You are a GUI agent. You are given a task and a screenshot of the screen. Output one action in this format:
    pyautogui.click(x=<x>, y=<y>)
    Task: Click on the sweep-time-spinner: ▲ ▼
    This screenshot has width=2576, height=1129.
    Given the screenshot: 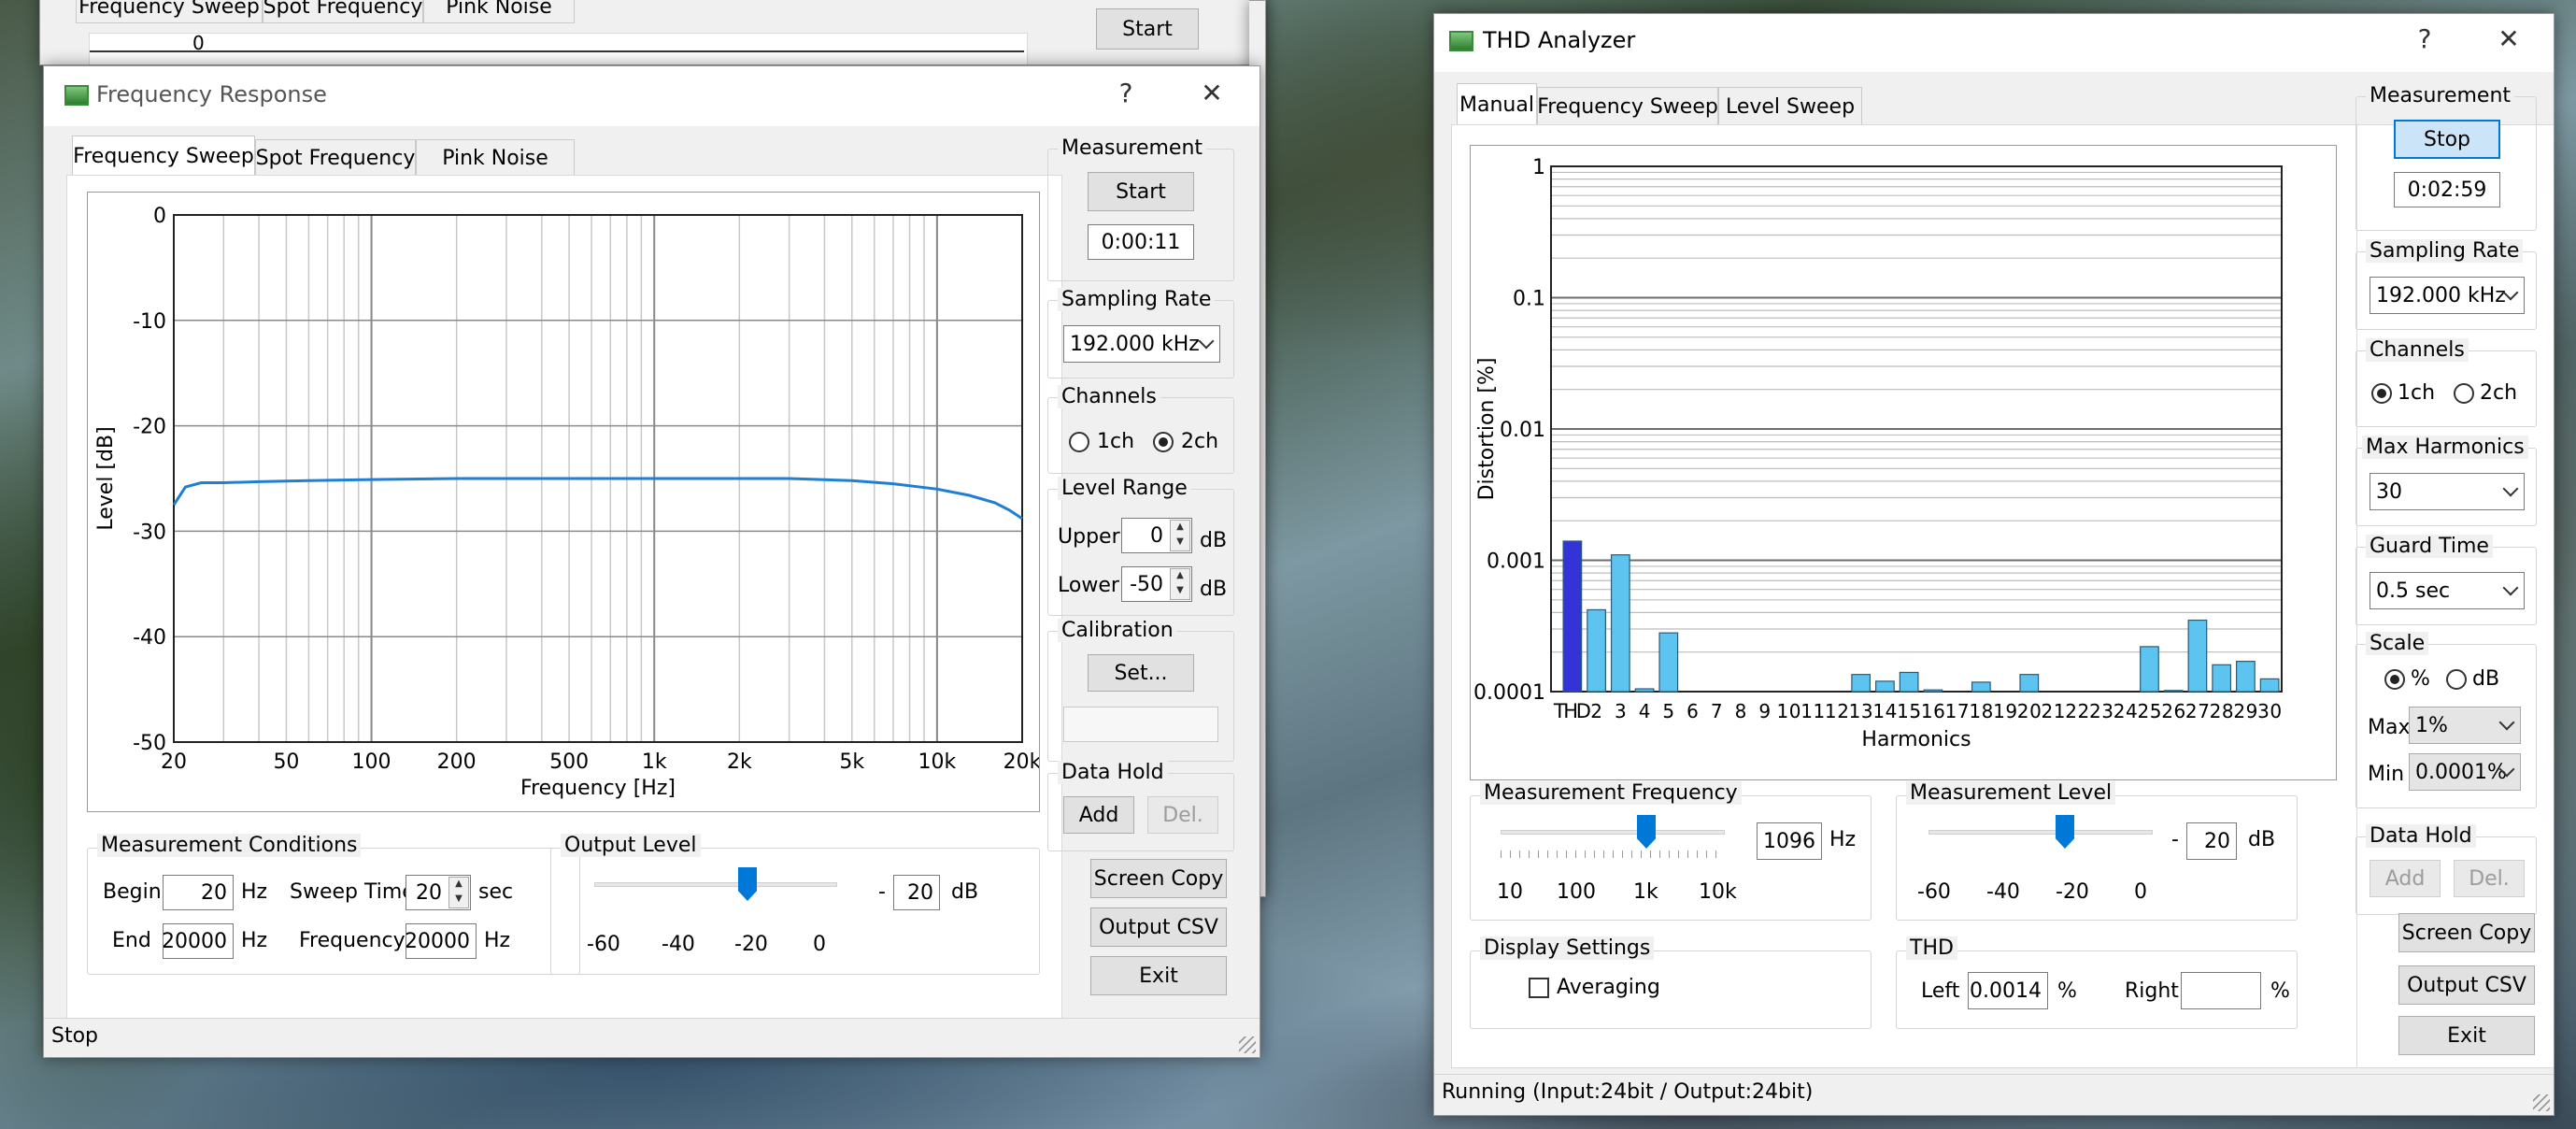 What is the action you would take?
    pyautogui.click(x=459, y=892)
    